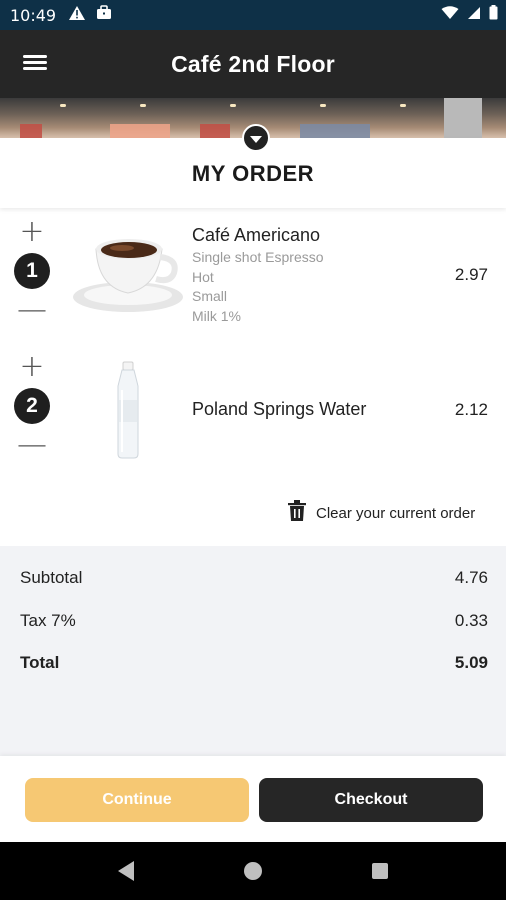  I want to click on quantity-badge: 1, so click(32, 271).